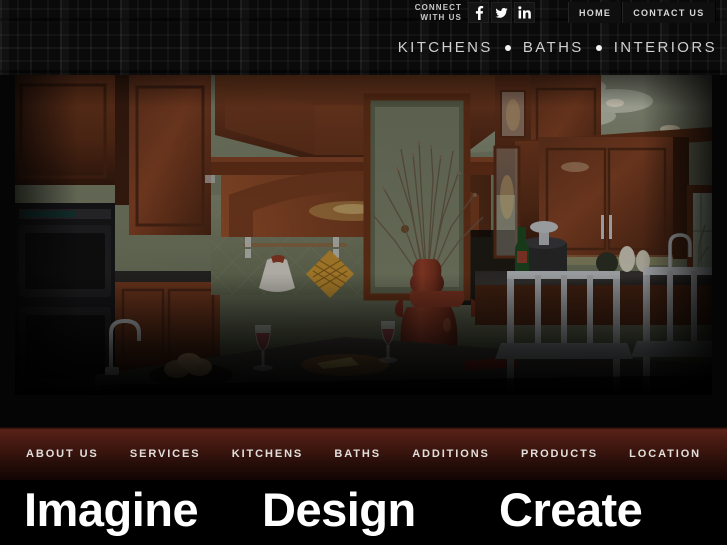  Describe the element at coordinates (559, 454) in the screenshot. I see `nav-item-products: PRODUCTS` at that location.